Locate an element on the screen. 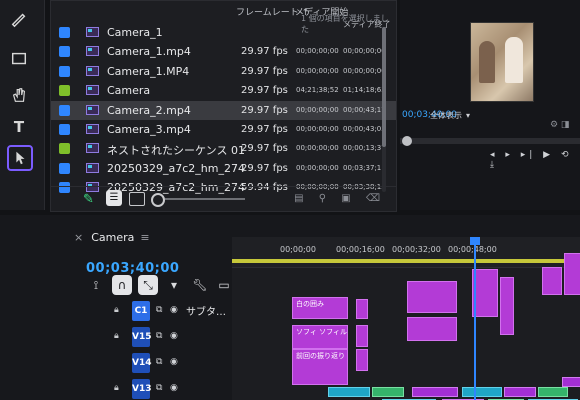 The height and width of the screenshot is (400, 580). track-target-toggle: V14 is located at coordinates (142, 363).